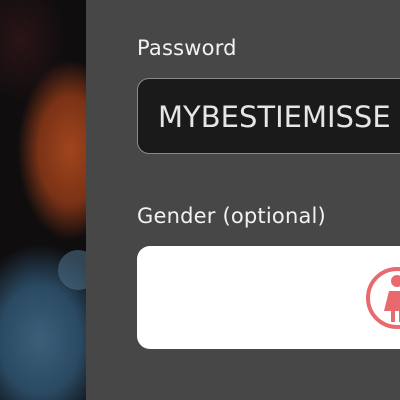  What do you see at coordinates (187, 48) in the screenshot?
I see `password-label: Password` at bounding box center [187, 48].